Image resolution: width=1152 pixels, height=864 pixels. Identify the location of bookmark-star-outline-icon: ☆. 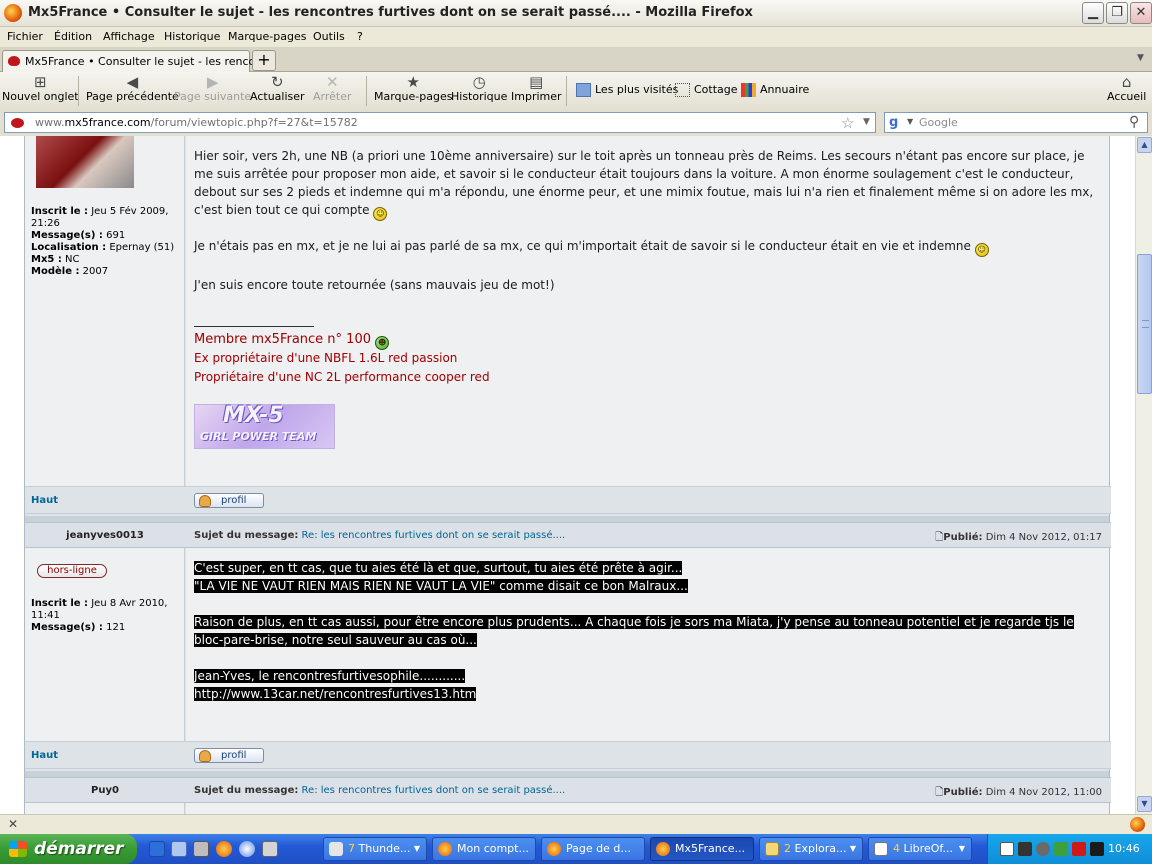
(847, 123).